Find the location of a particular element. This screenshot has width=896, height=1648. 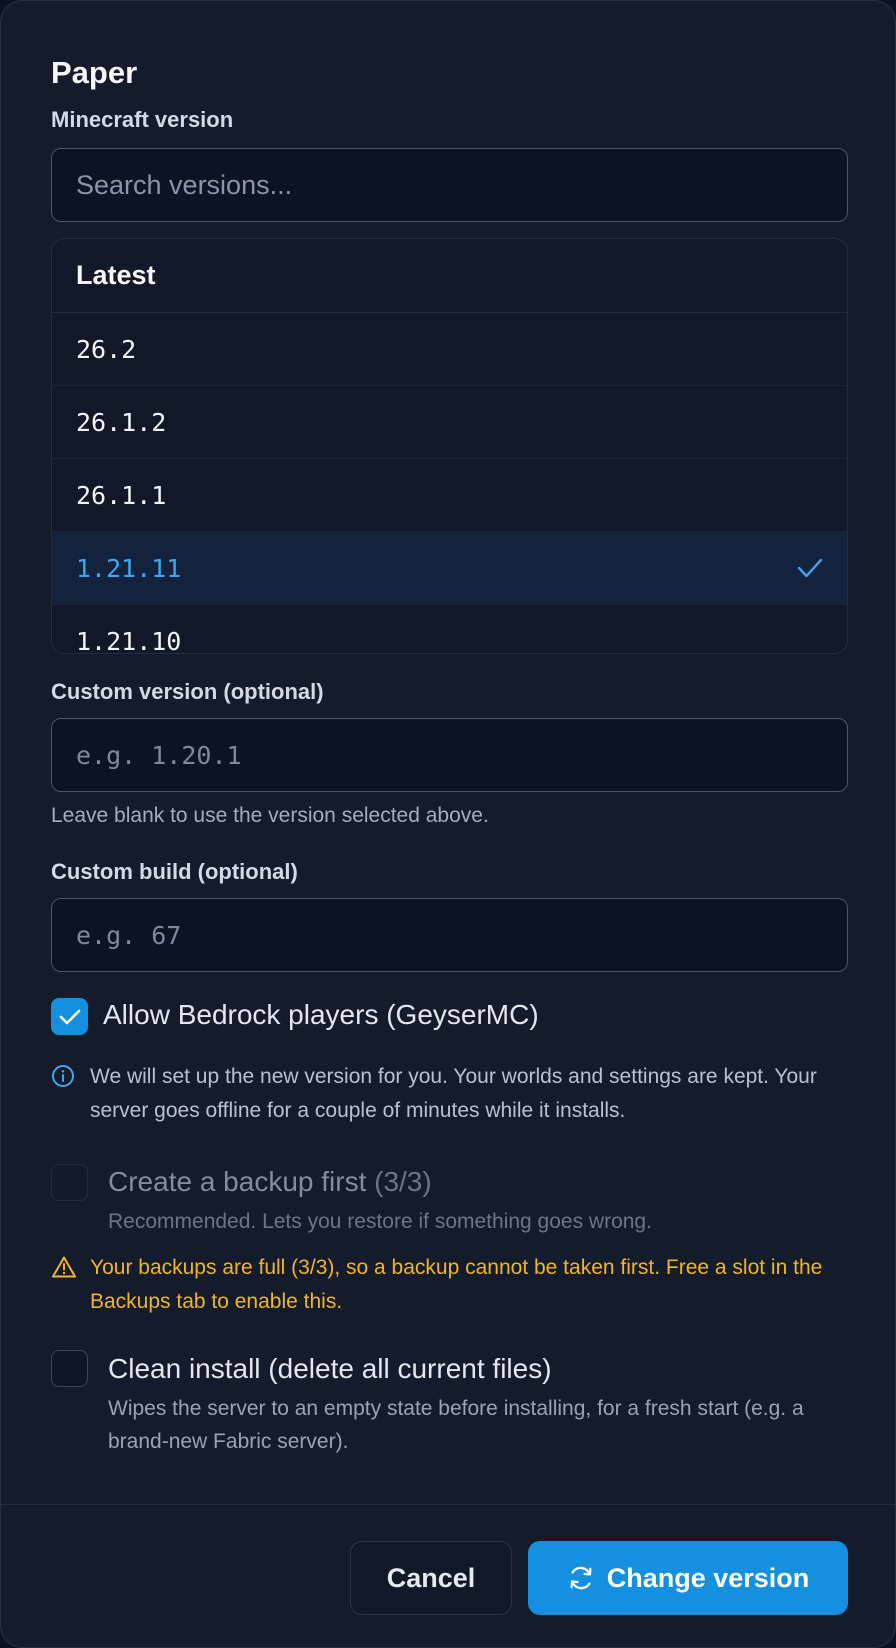

custom-version-input is located at coordinates (449, 755).